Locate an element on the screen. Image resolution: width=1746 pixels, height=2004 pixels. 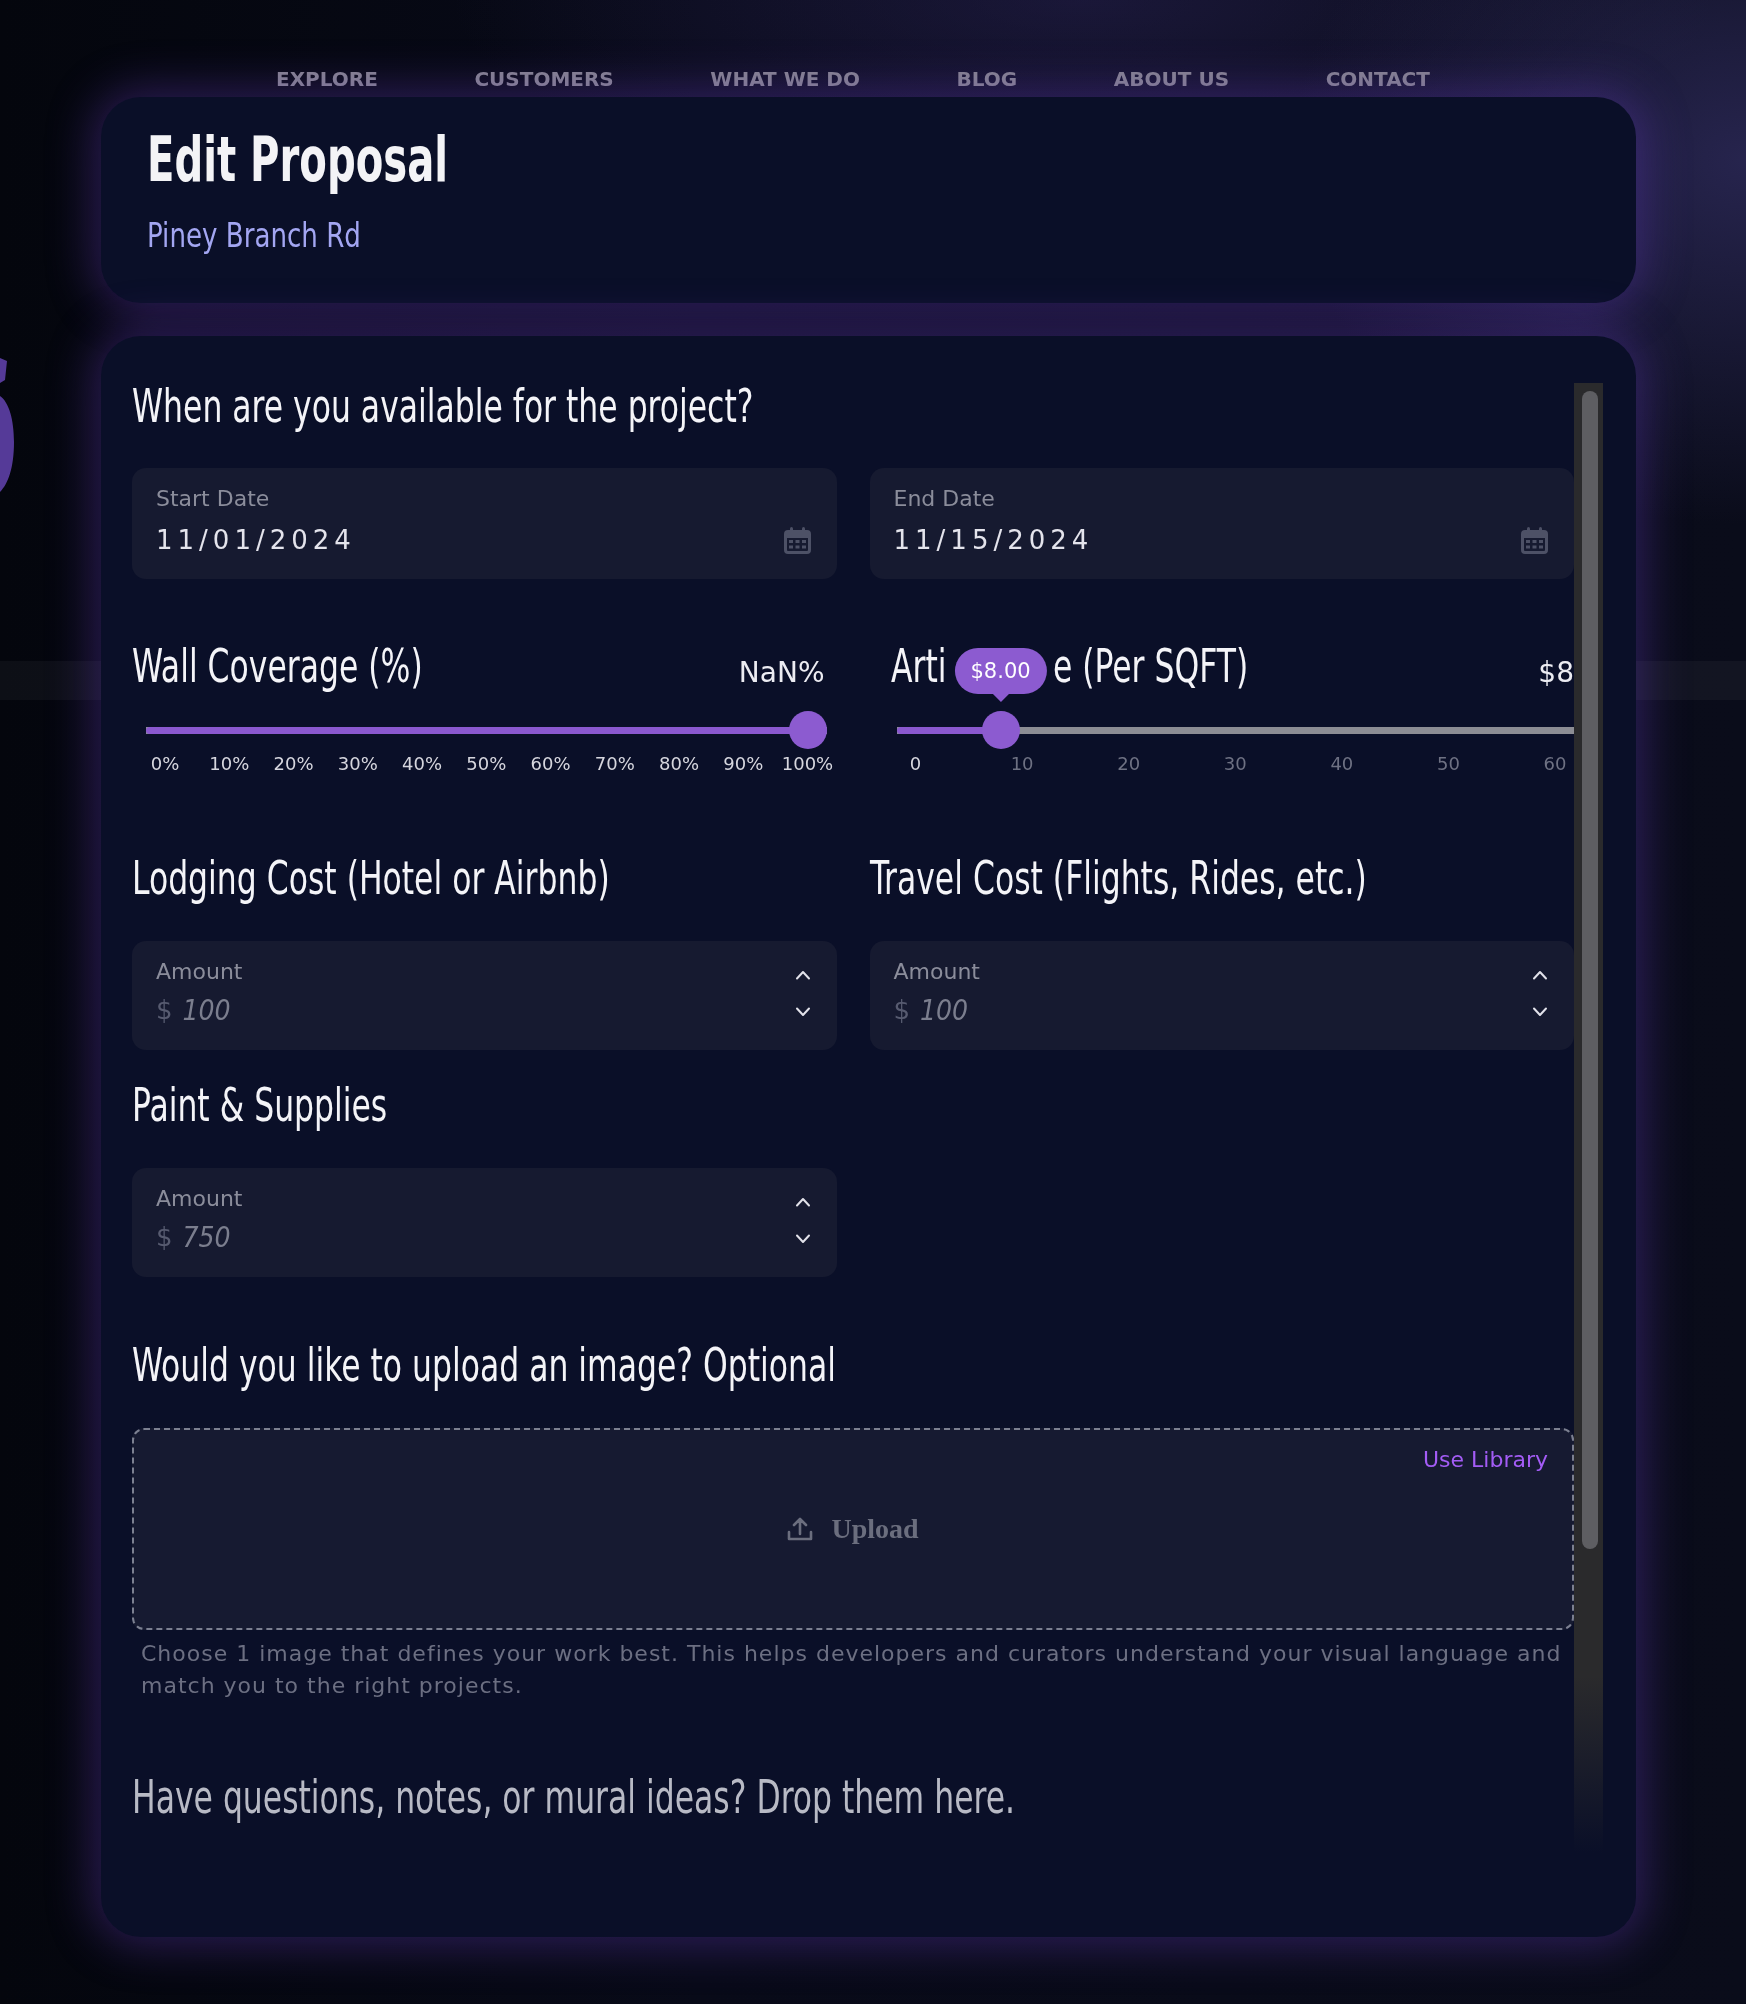
address-subtitle: Piney Branch Rd is located at coordinates (254, 236).